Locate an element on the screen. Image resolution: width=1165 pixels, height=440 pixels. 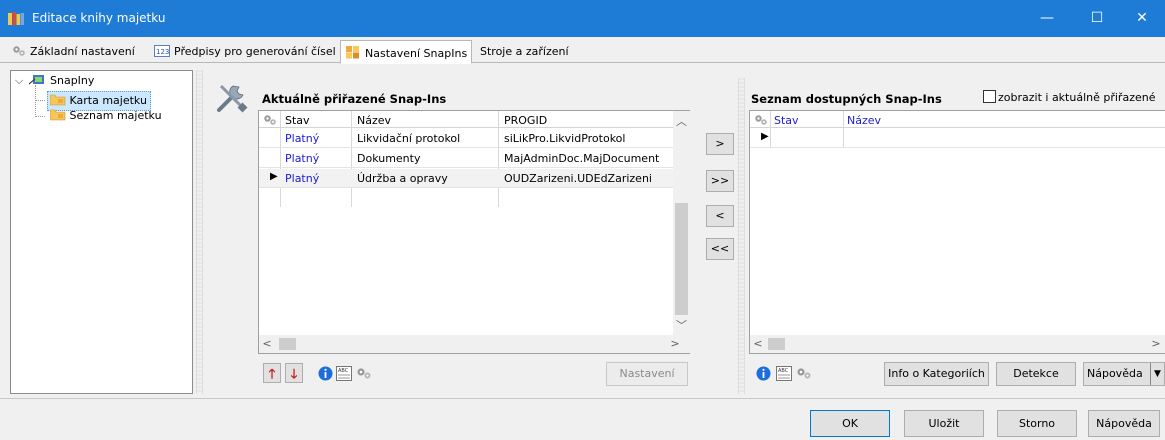
tab-predpisy: 123 Předpisy pro generování čísel is located at coordinates (245, 52).